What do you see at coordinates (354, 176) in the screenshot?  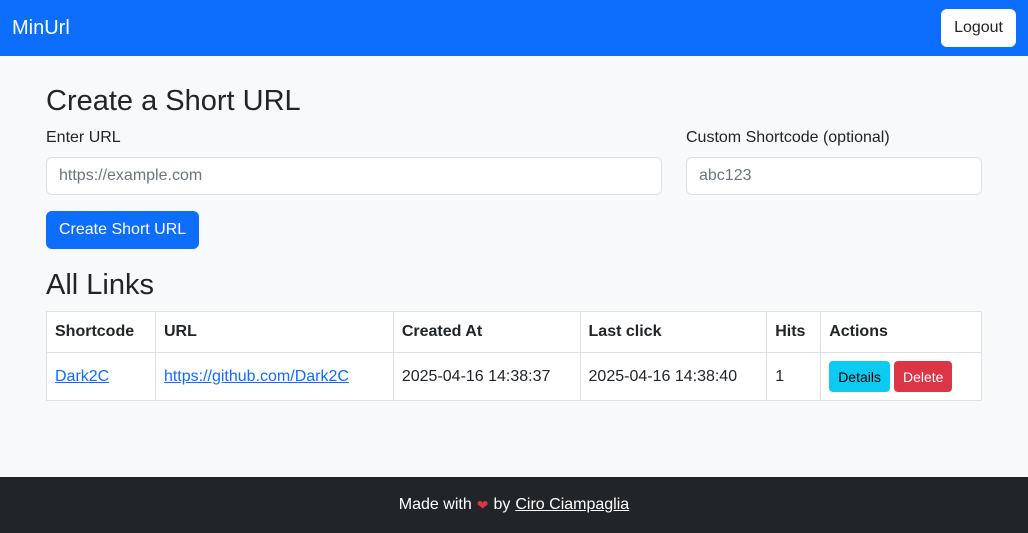 I see `url-input` at bounding box center [354, 176].